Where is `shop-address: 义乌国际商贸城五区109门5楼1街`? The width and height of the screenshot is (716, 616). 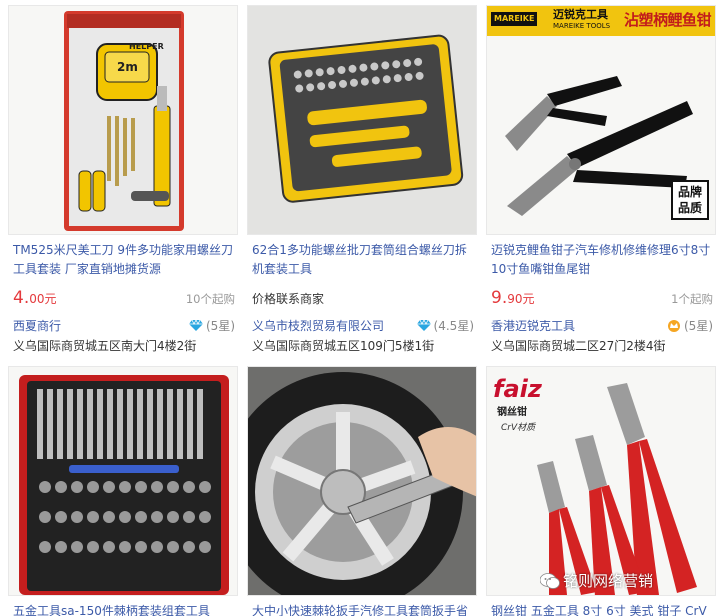
shop-address: 义乌国际商贸城五区109门5楼1街 is located at coordinates (343, 346).